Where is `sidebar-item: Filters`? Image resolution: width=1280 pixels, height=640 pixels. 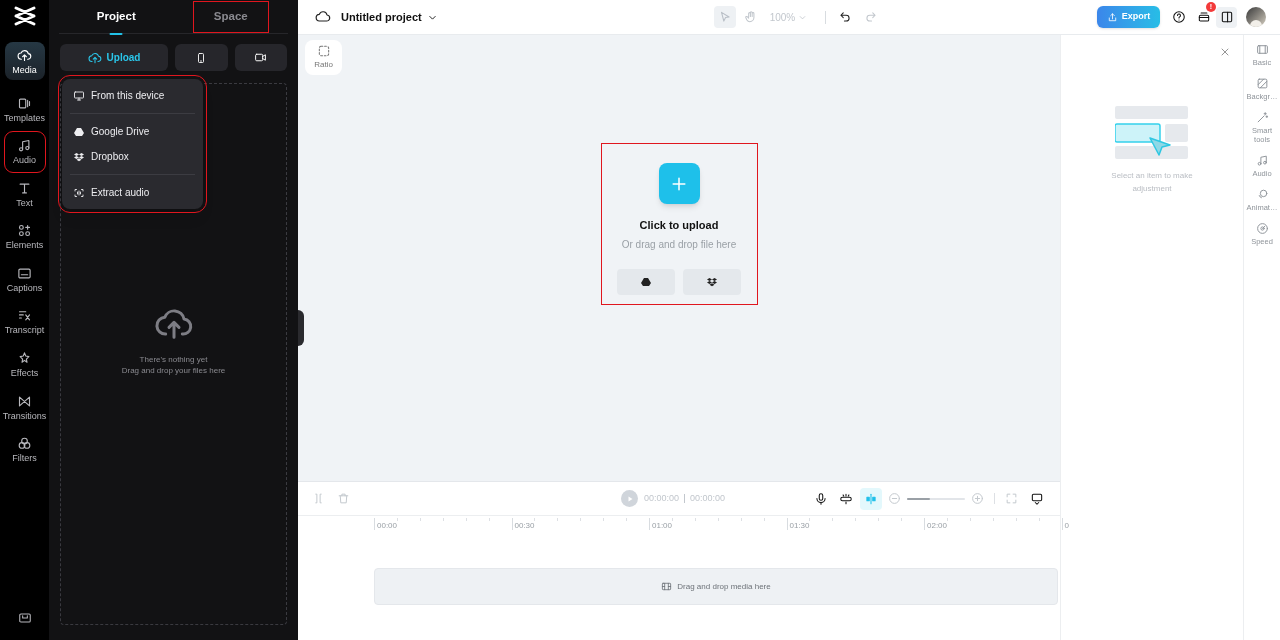
sidebar-item: Filters is located at coordinates (24, 449).